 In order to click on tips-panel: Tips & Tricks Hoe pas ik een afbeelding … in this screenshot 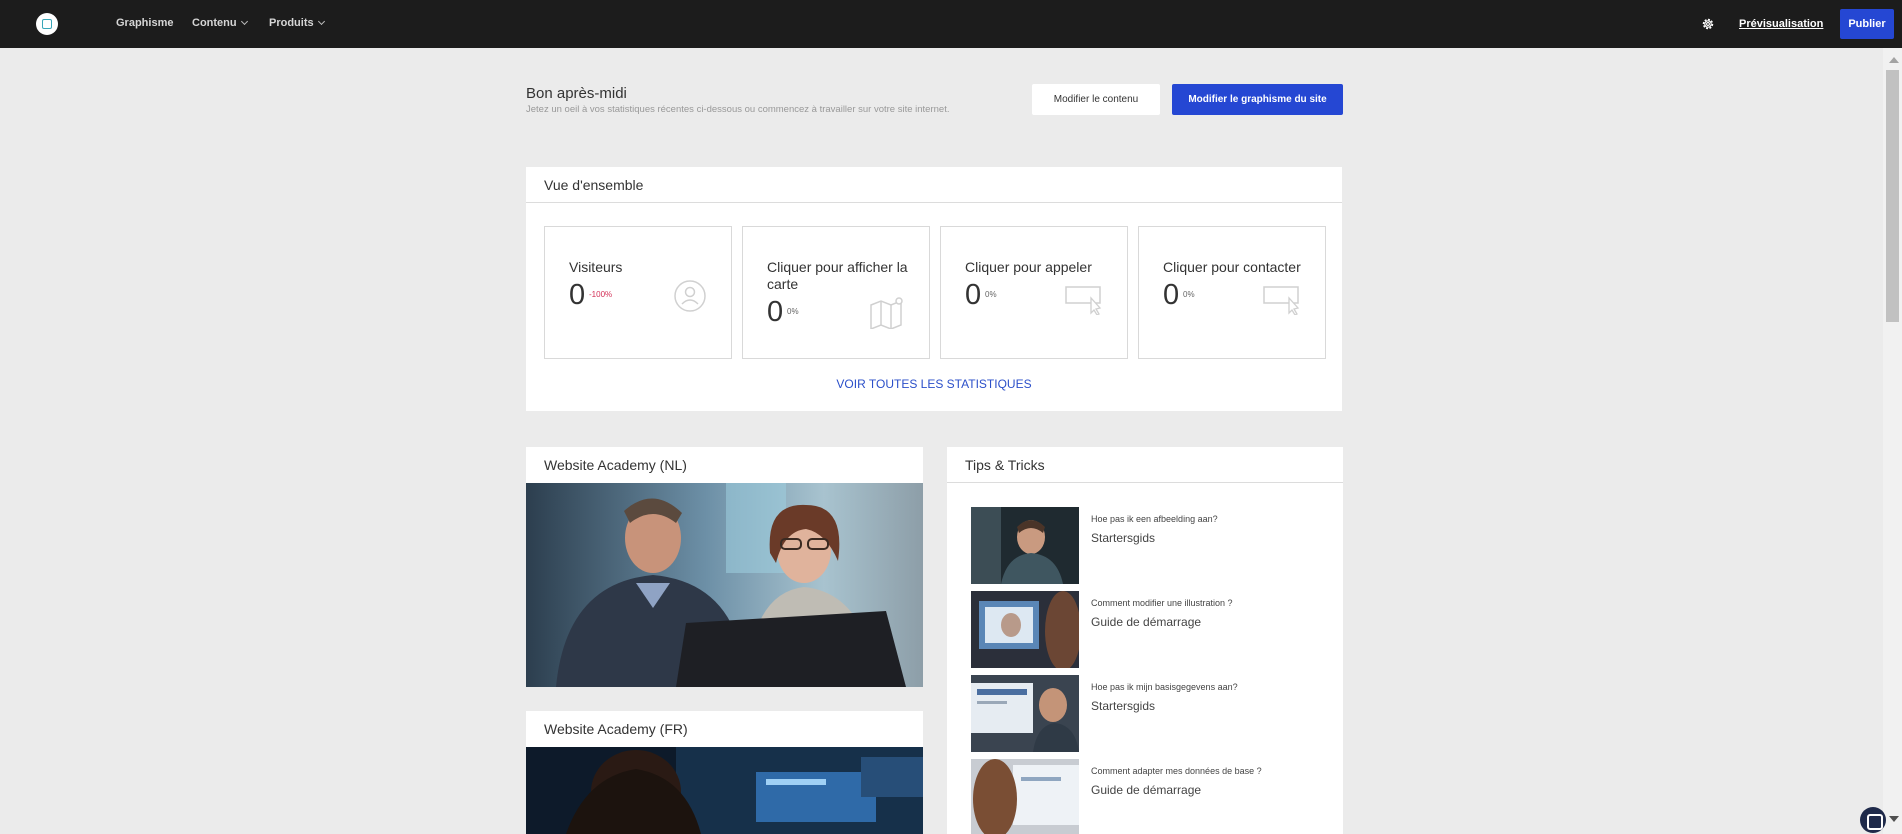, I will do `click(1145, 640)`.